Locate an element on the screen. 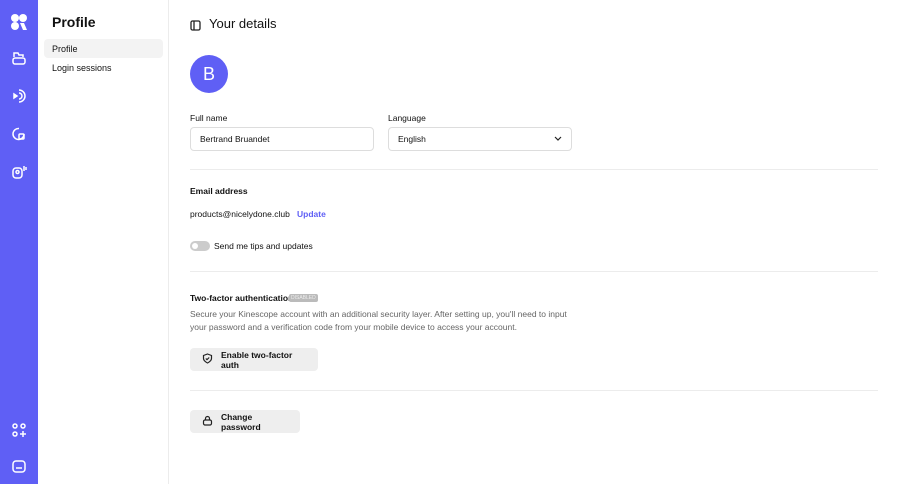 The image size is (900, 484). full-name-label: Full name is located at coordinates (209, 118).